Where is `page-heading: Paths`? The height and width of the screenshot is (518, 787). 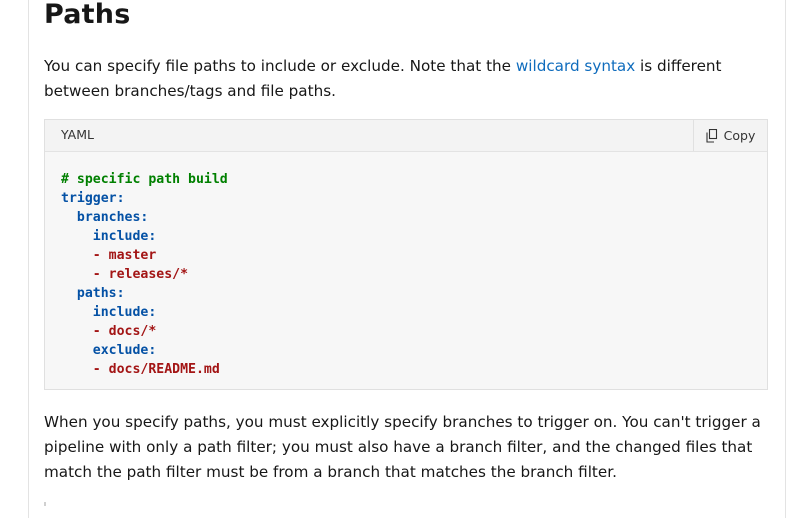
page-heading: Paths is located at coordinates (87, 15).